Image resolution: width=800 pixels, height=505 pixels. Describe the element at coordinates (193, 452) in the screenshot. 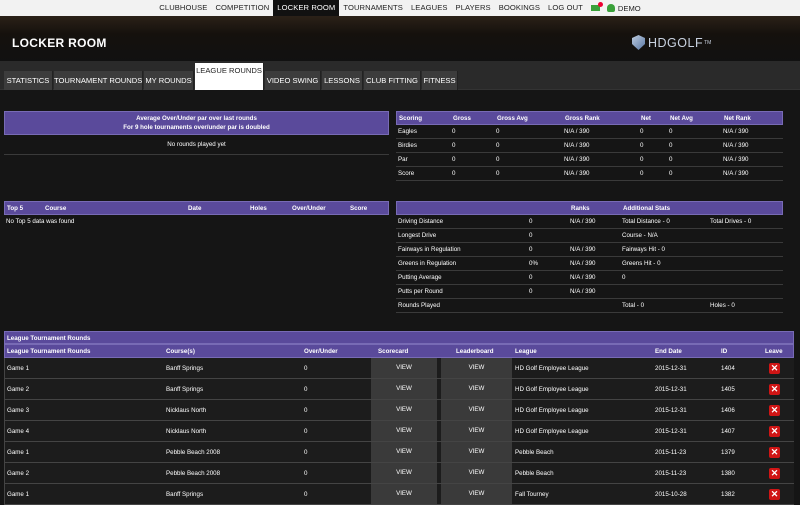

I see `course-name: Pebble Beach 2008` at that location.